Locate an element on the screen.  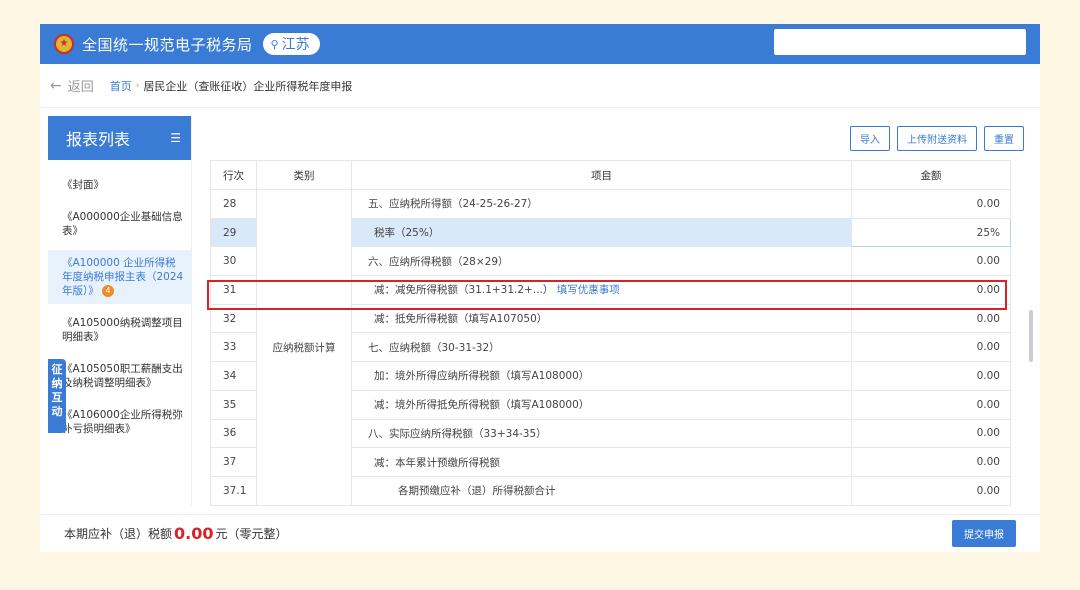
upload-attachments-button: 上传附送资料 is located at coordinates (937, 138).